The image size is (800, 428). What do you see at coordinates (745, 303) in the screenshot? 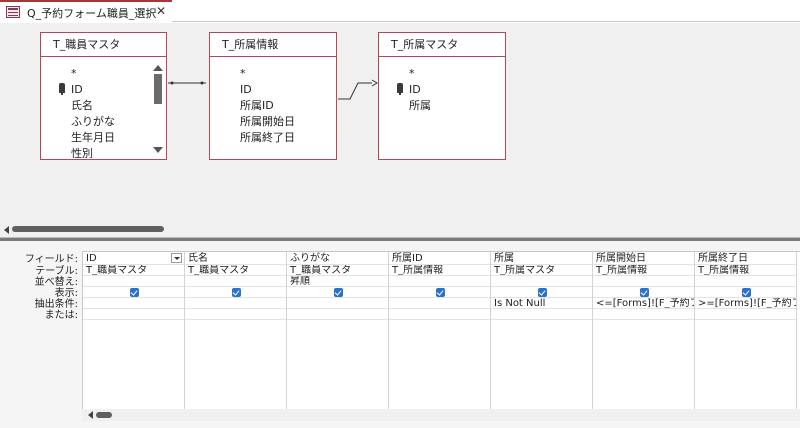
I see `criteria-cell: >=[Forms]![F_予約フォ` at bounding box center [745, 303].